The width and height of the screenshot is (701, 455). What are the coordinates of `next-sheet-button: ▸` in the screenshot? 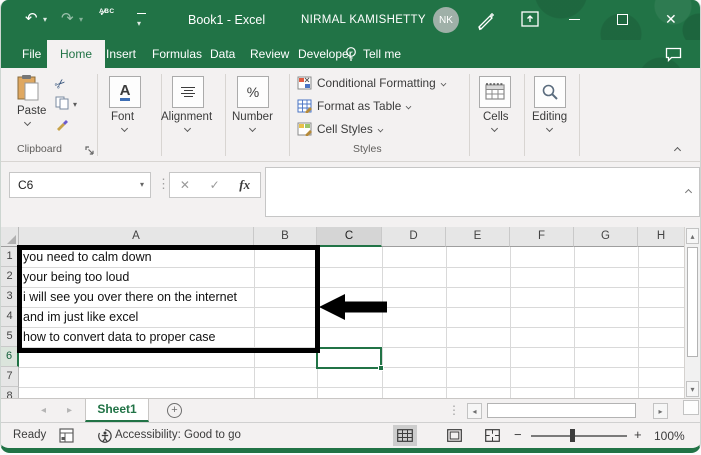 It's located at (69, 410).